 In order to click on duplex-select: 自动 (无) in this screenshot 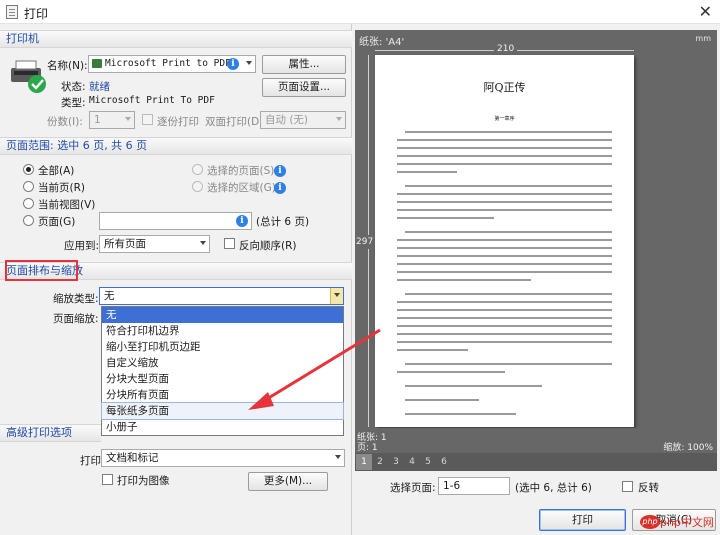, I will do `click(303, 120)`.